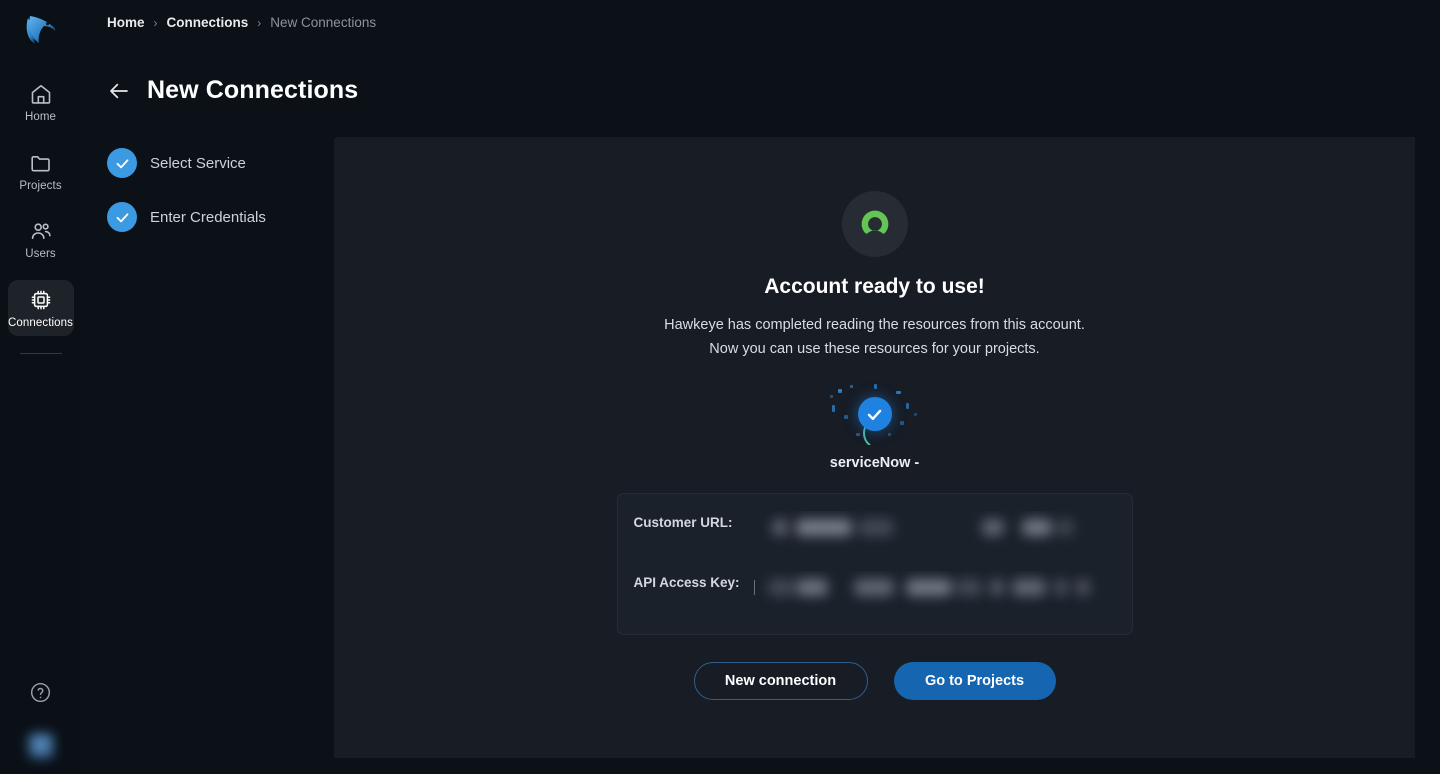 The width and height of the screenshot is (1440, 774). Describe the element at coordinates (40, 322) in the screenshot. I see `sidebar-item-label: Connections` at that location.